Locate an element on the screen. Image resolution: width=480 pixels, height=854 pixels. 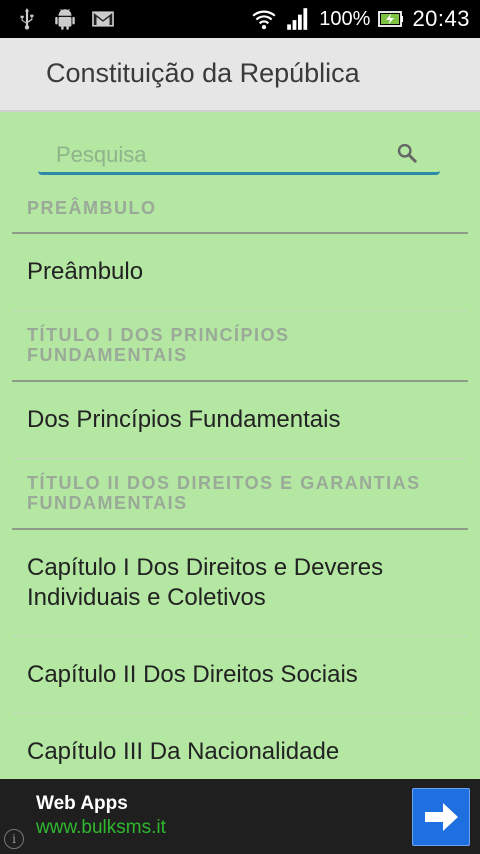
ad-banner: Web Apps www.bulksms.it i is located at coordinates (240, 816).